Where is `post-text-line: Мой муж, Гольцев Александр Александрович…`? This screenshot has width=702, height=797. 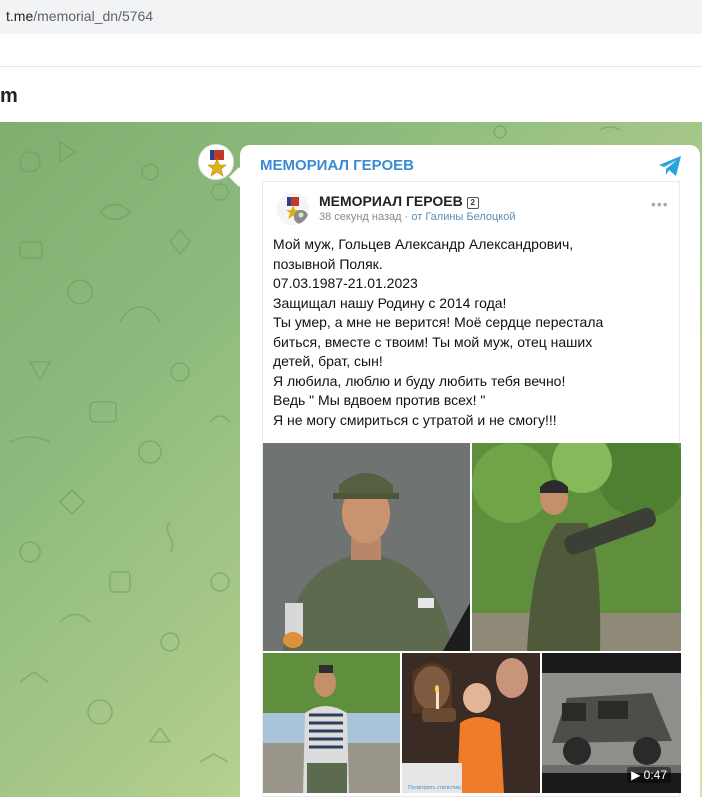 post-text-line: Мой муж, Гольцев Александр Александрович… is located at coordinates (423, 244).